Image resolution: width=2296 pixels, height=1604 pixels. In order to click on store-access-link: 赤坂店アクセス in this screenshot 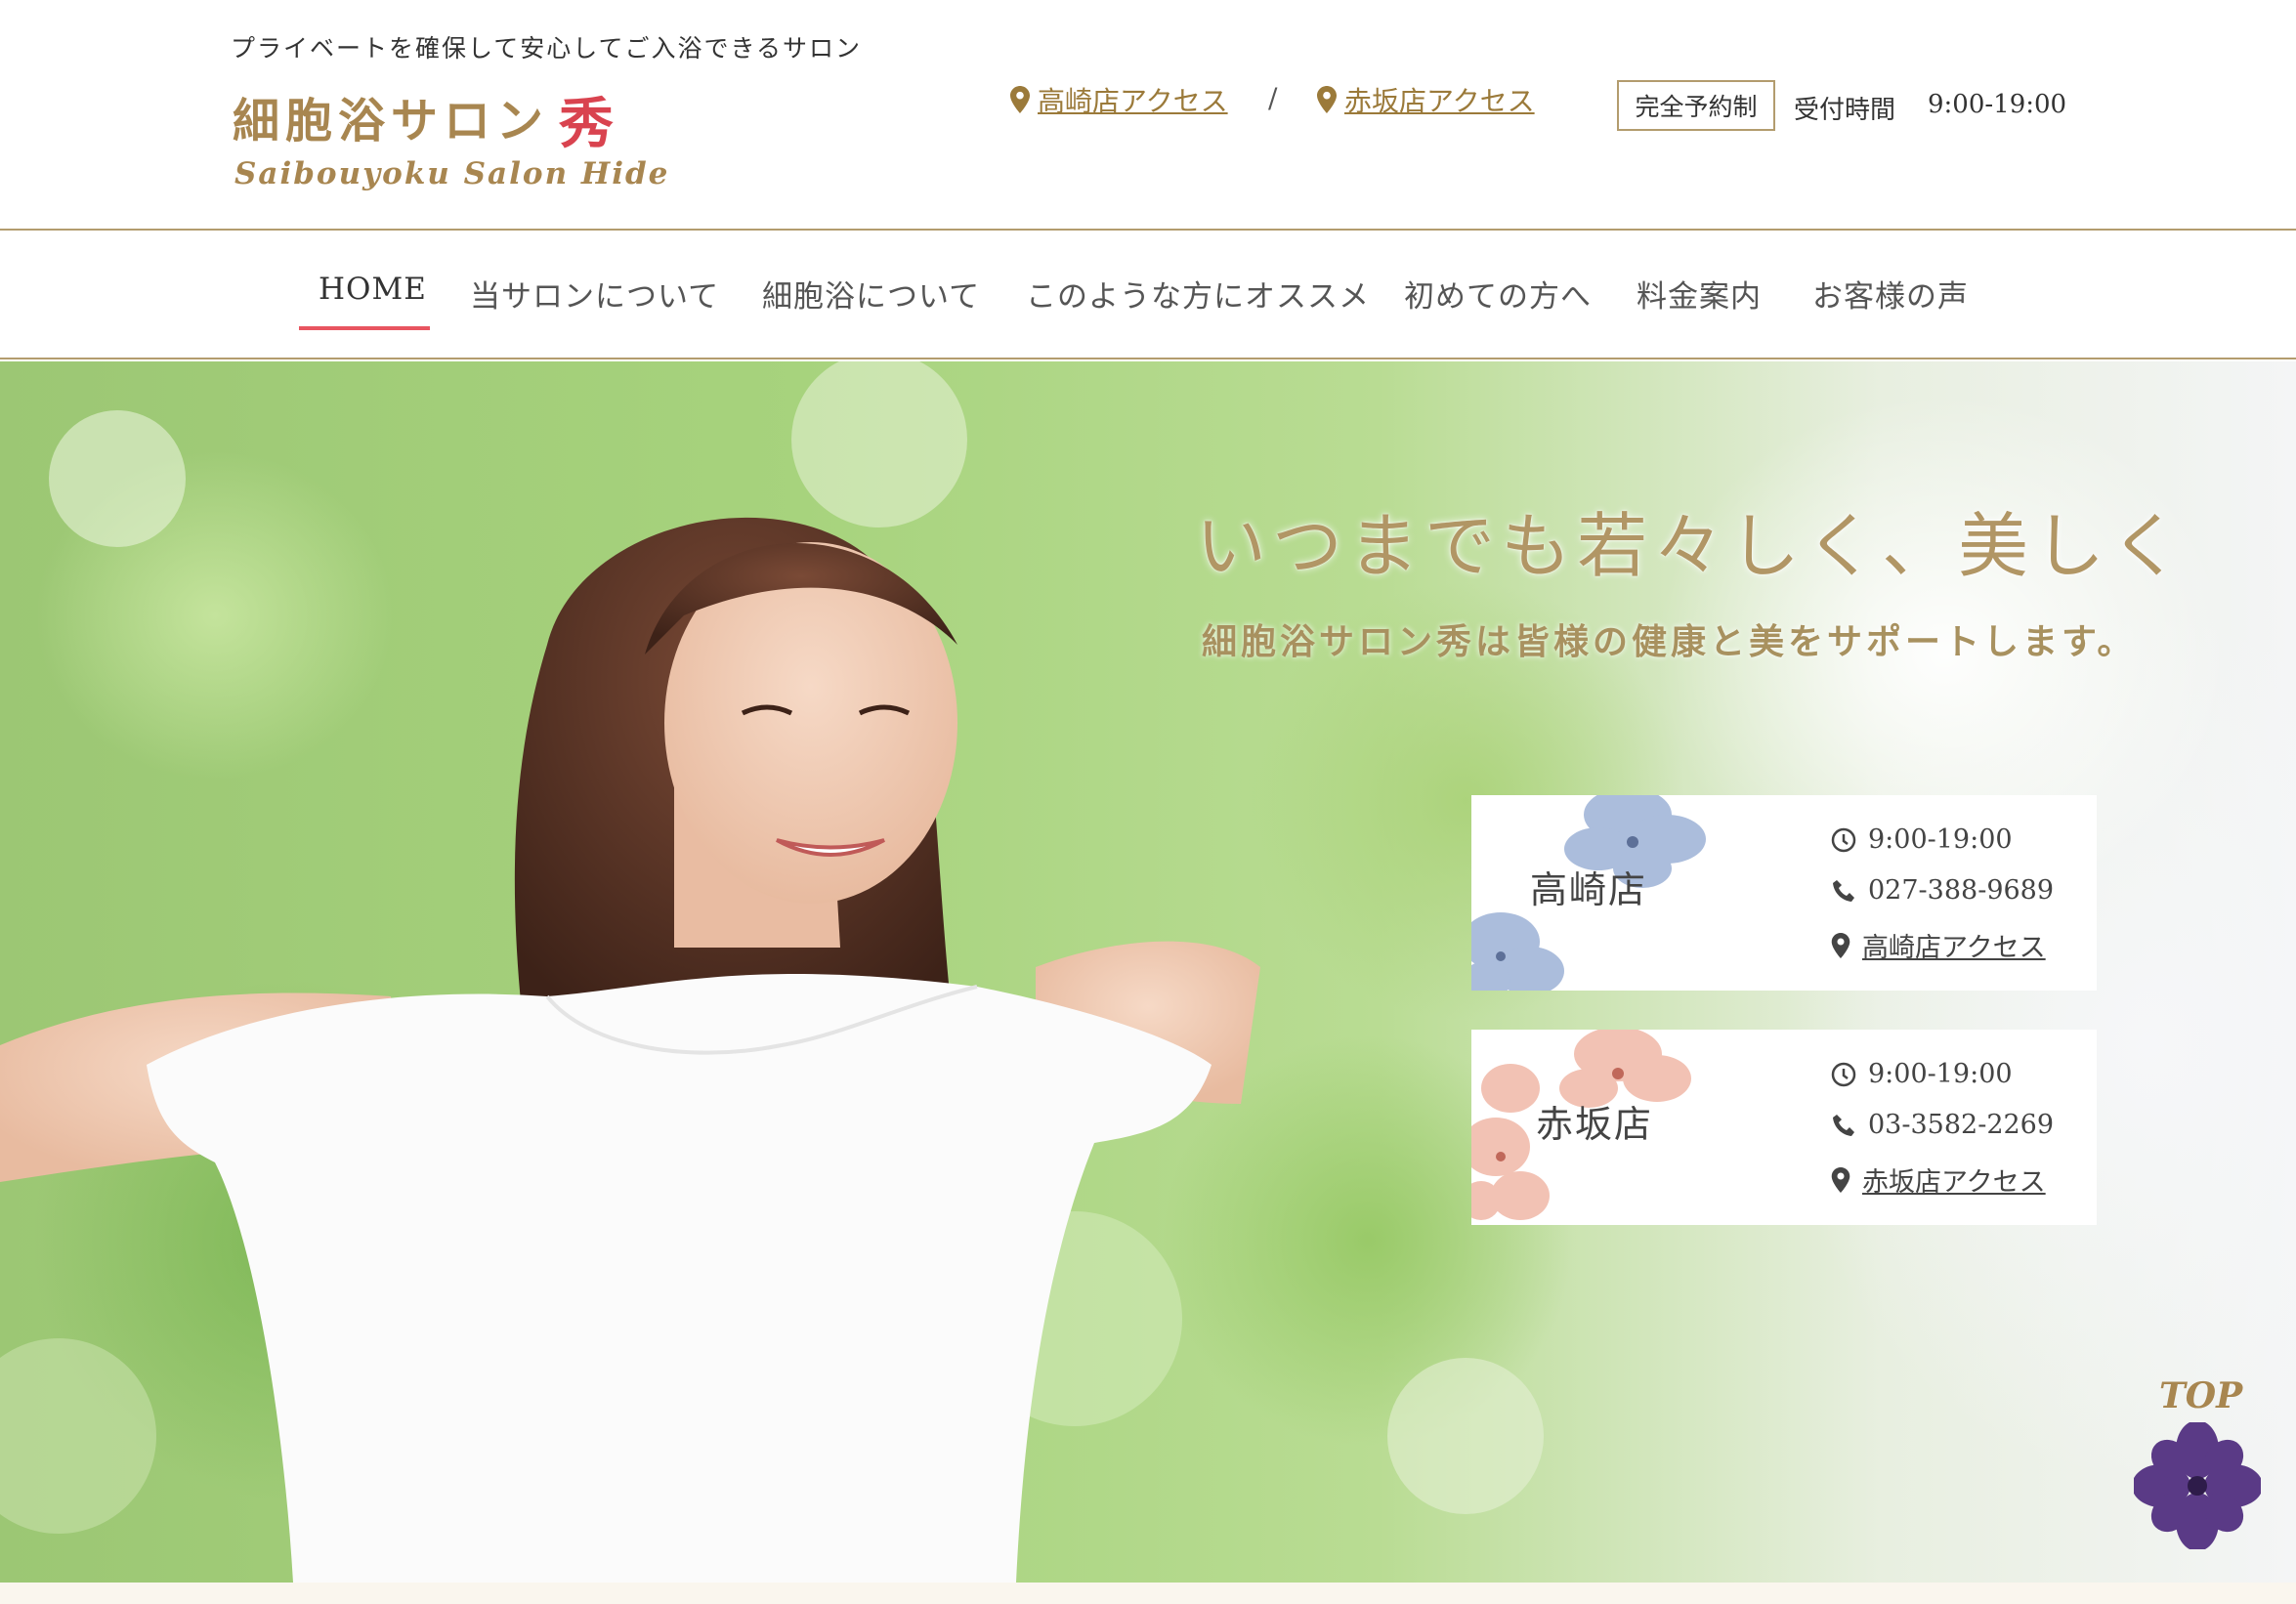, I will do `click(1954, 1180)`.